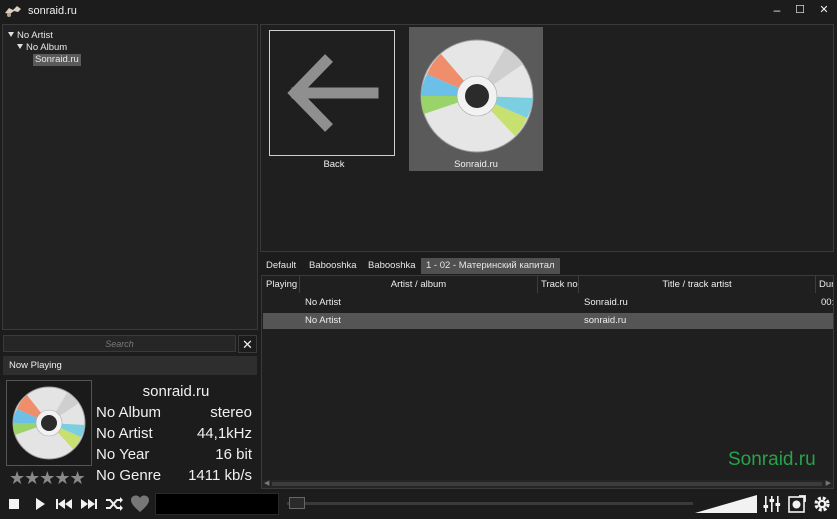 Image resolution: width=837 pixels, height=519 pixels. I want to click on title-bar: sonraid.ru – ☐ ✕, so click(418, 11).